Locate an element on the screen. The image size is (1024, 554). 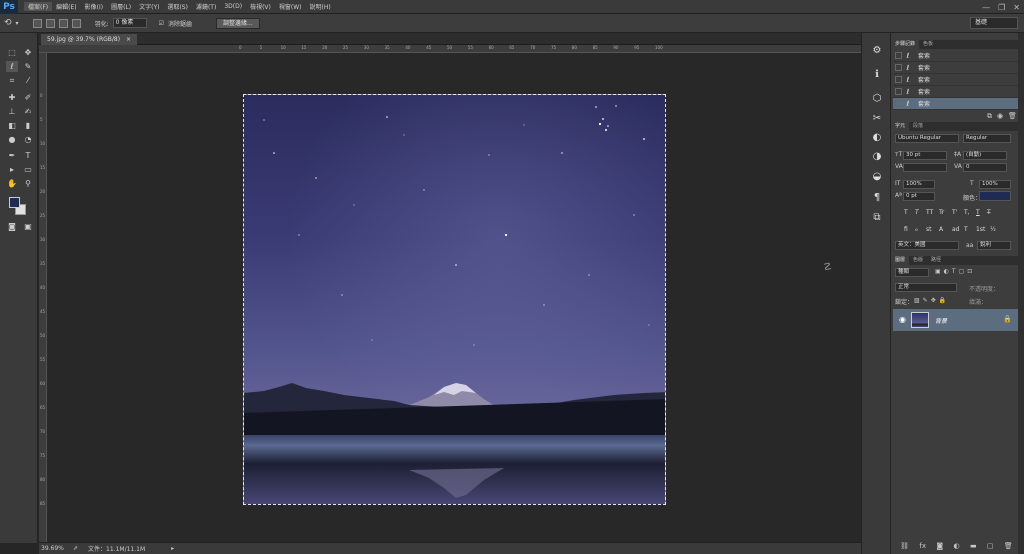
minimize-button: — is located at coordinates (986, 7).